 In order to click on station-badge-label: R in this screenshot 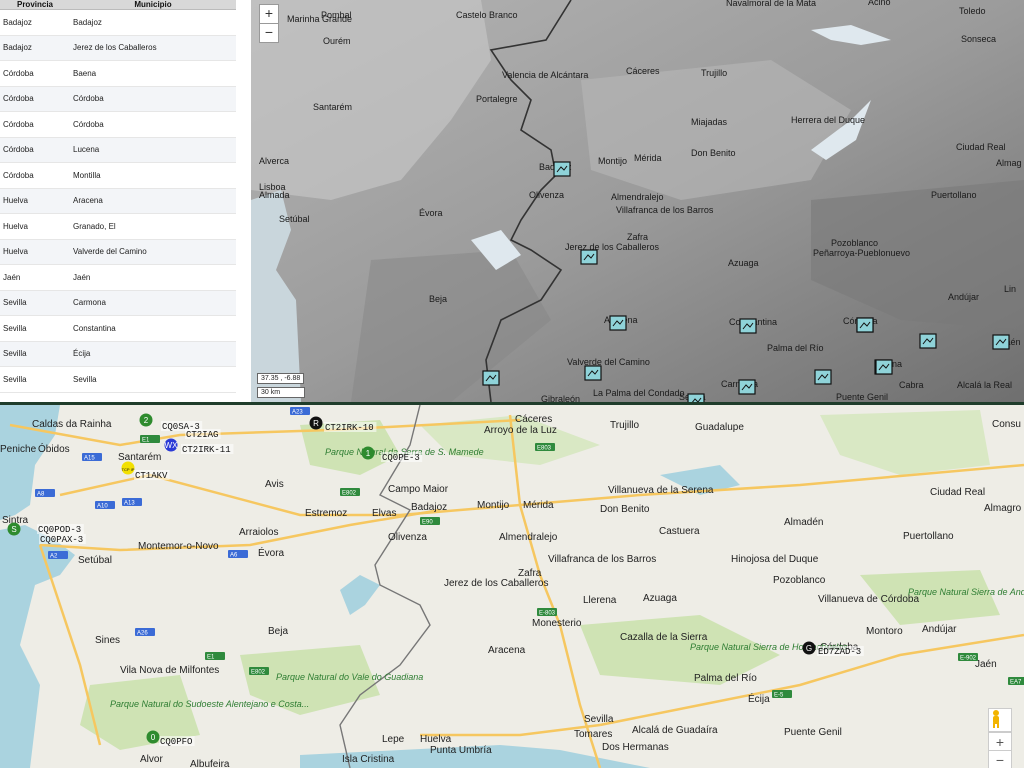, I will do `click(316, 423)`.